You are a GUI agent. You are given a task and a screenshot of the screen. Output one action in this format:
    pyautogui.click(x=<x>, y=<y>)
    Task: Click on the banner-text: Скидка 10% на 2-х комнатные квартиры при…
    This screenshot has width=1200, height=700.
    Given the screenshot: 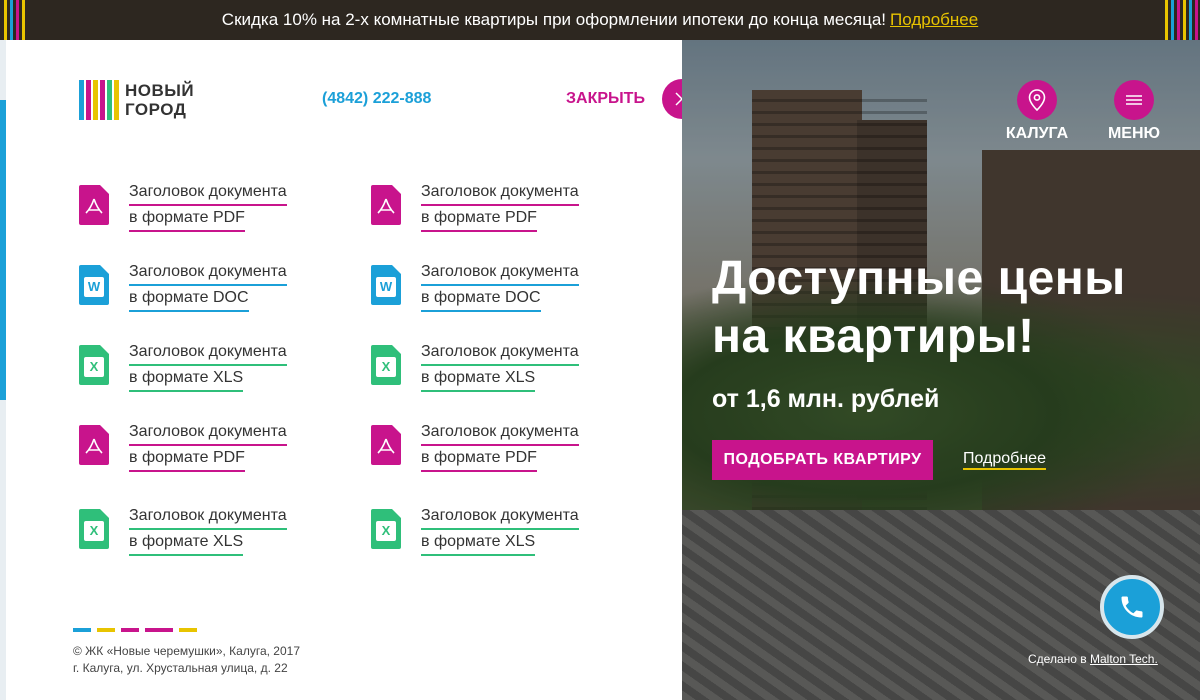 What is the action you would take?
    pyautogui.click(x=554, y=19)
    